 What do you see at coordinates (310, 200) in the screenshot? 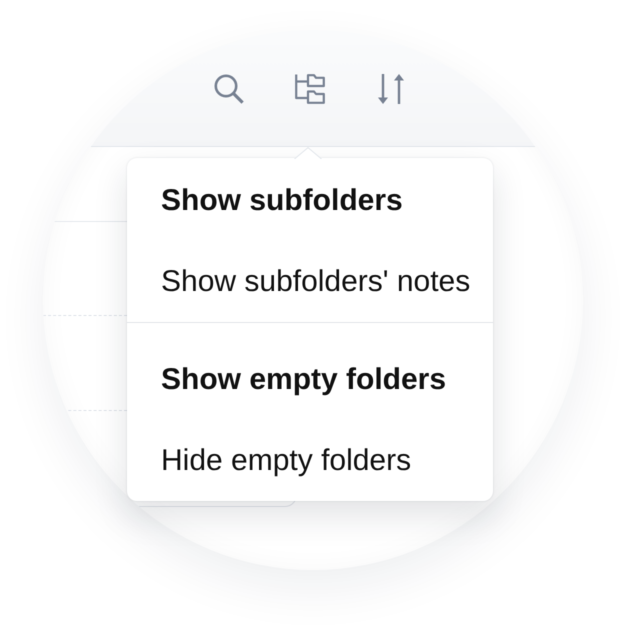
I see `menu-item: Show subfolders` at bounding box center [310, 200].